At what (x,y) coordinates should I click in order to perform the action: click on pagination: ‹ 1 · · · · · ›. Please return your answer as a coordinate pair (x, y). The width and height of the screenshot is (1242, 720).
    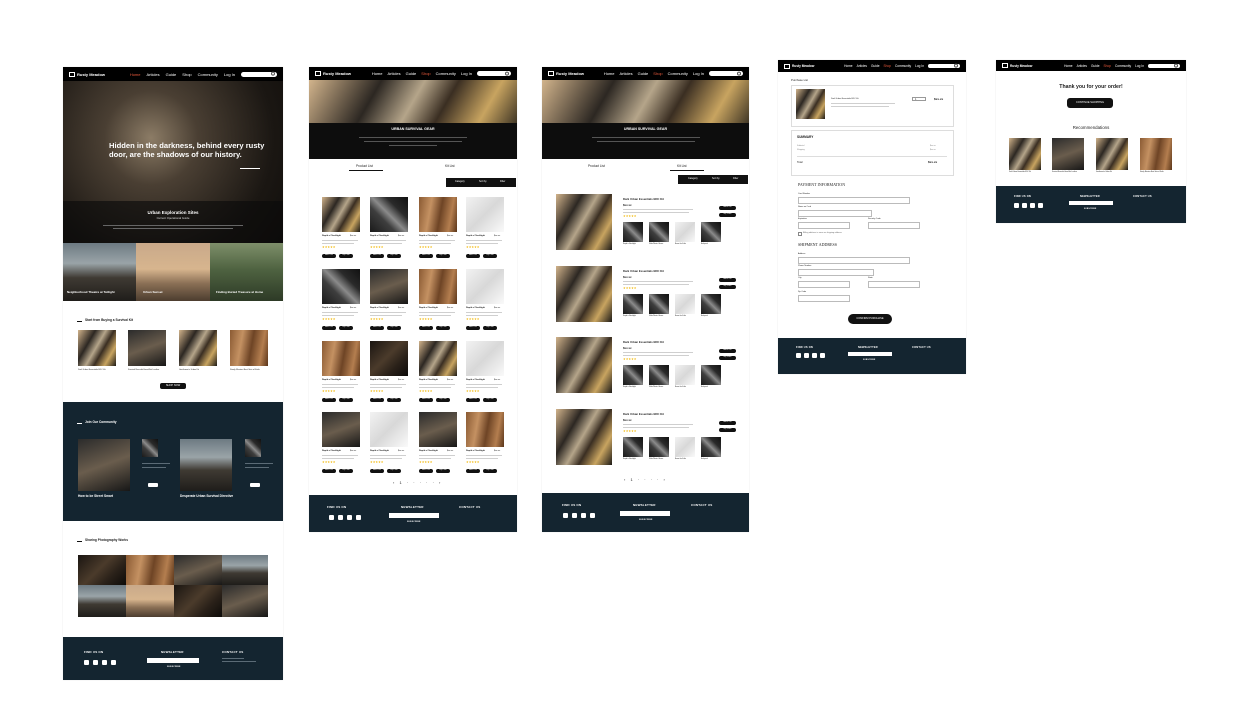
    Looking at the image, I should click on (417, 482).